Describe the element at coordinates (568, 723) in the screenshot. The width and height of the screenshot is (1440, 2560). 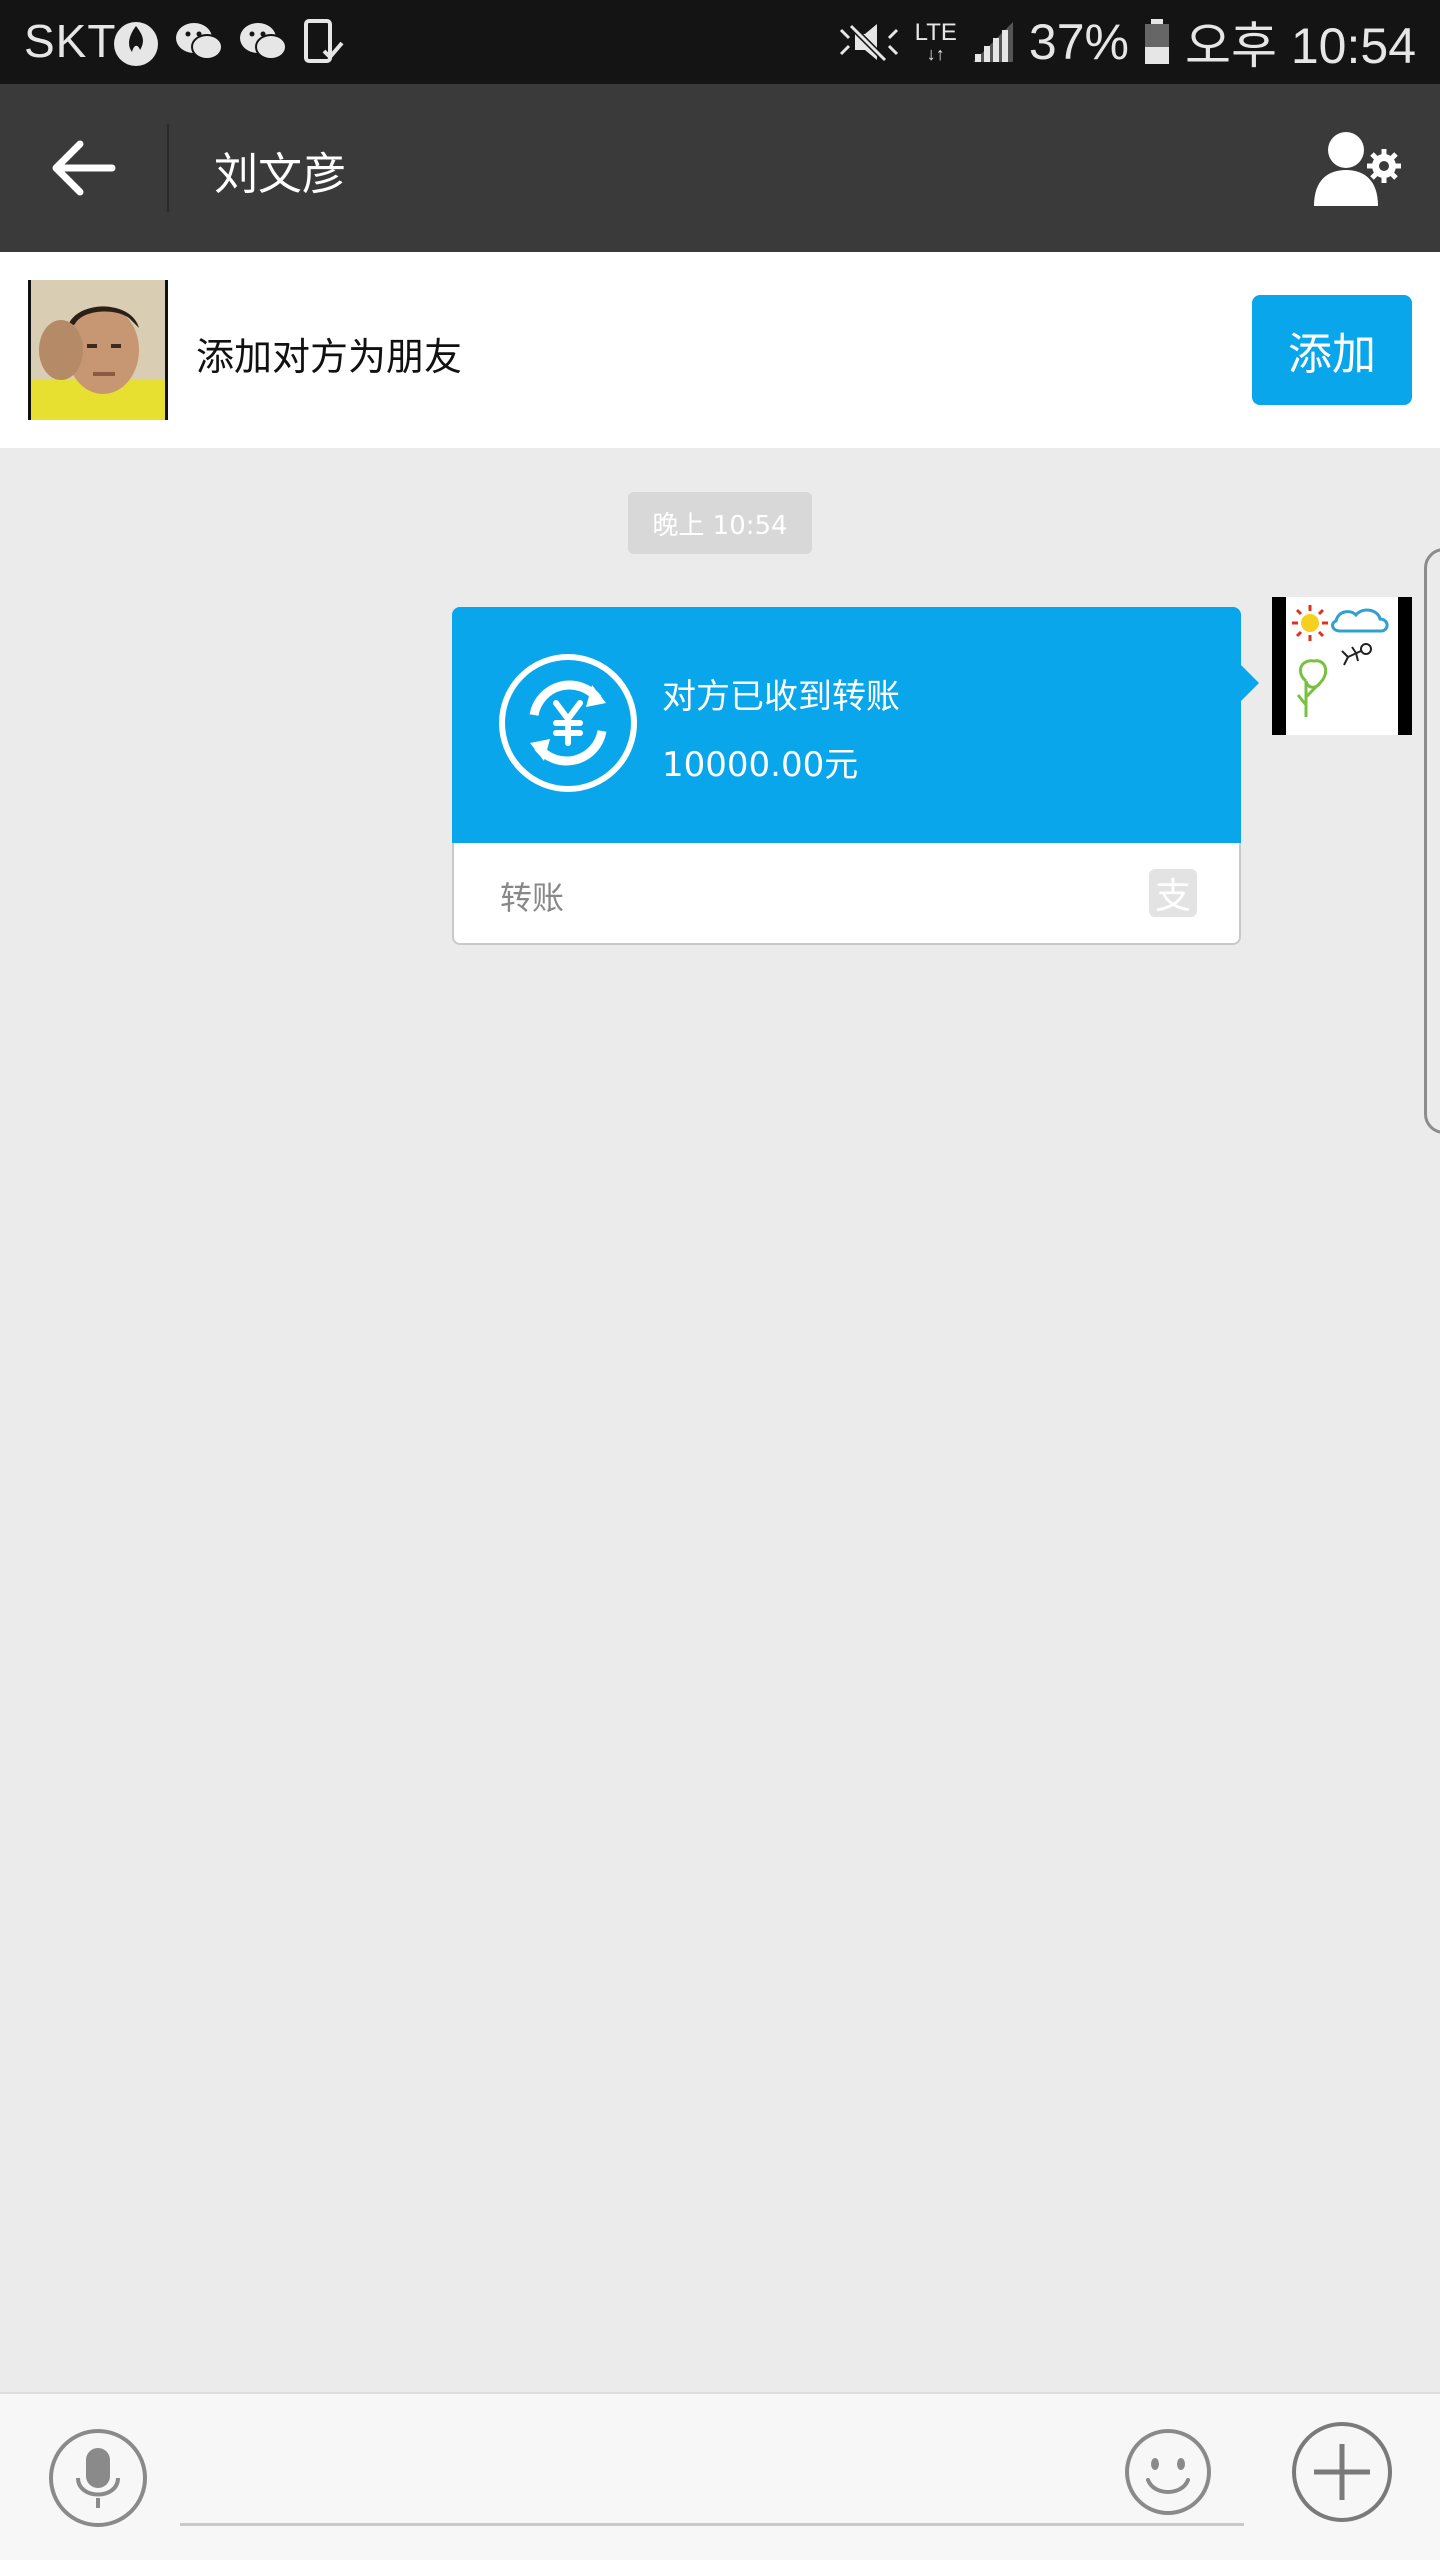
I see `transfer-received-icon` at that location.